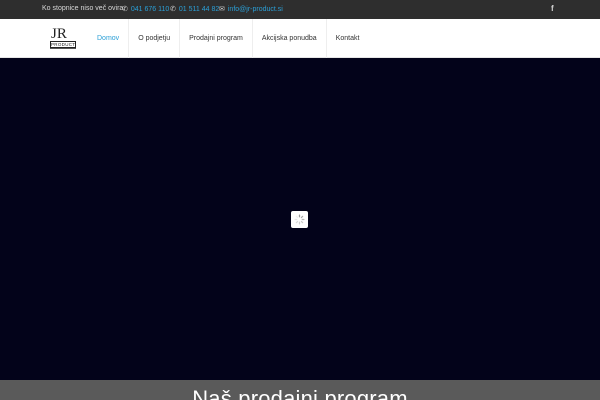 The image size is (600, 400). What do you see at coordinates (222, 9) in the screenshot?
I see `envelope-icon: ✉` at bounding box center [222, 9].